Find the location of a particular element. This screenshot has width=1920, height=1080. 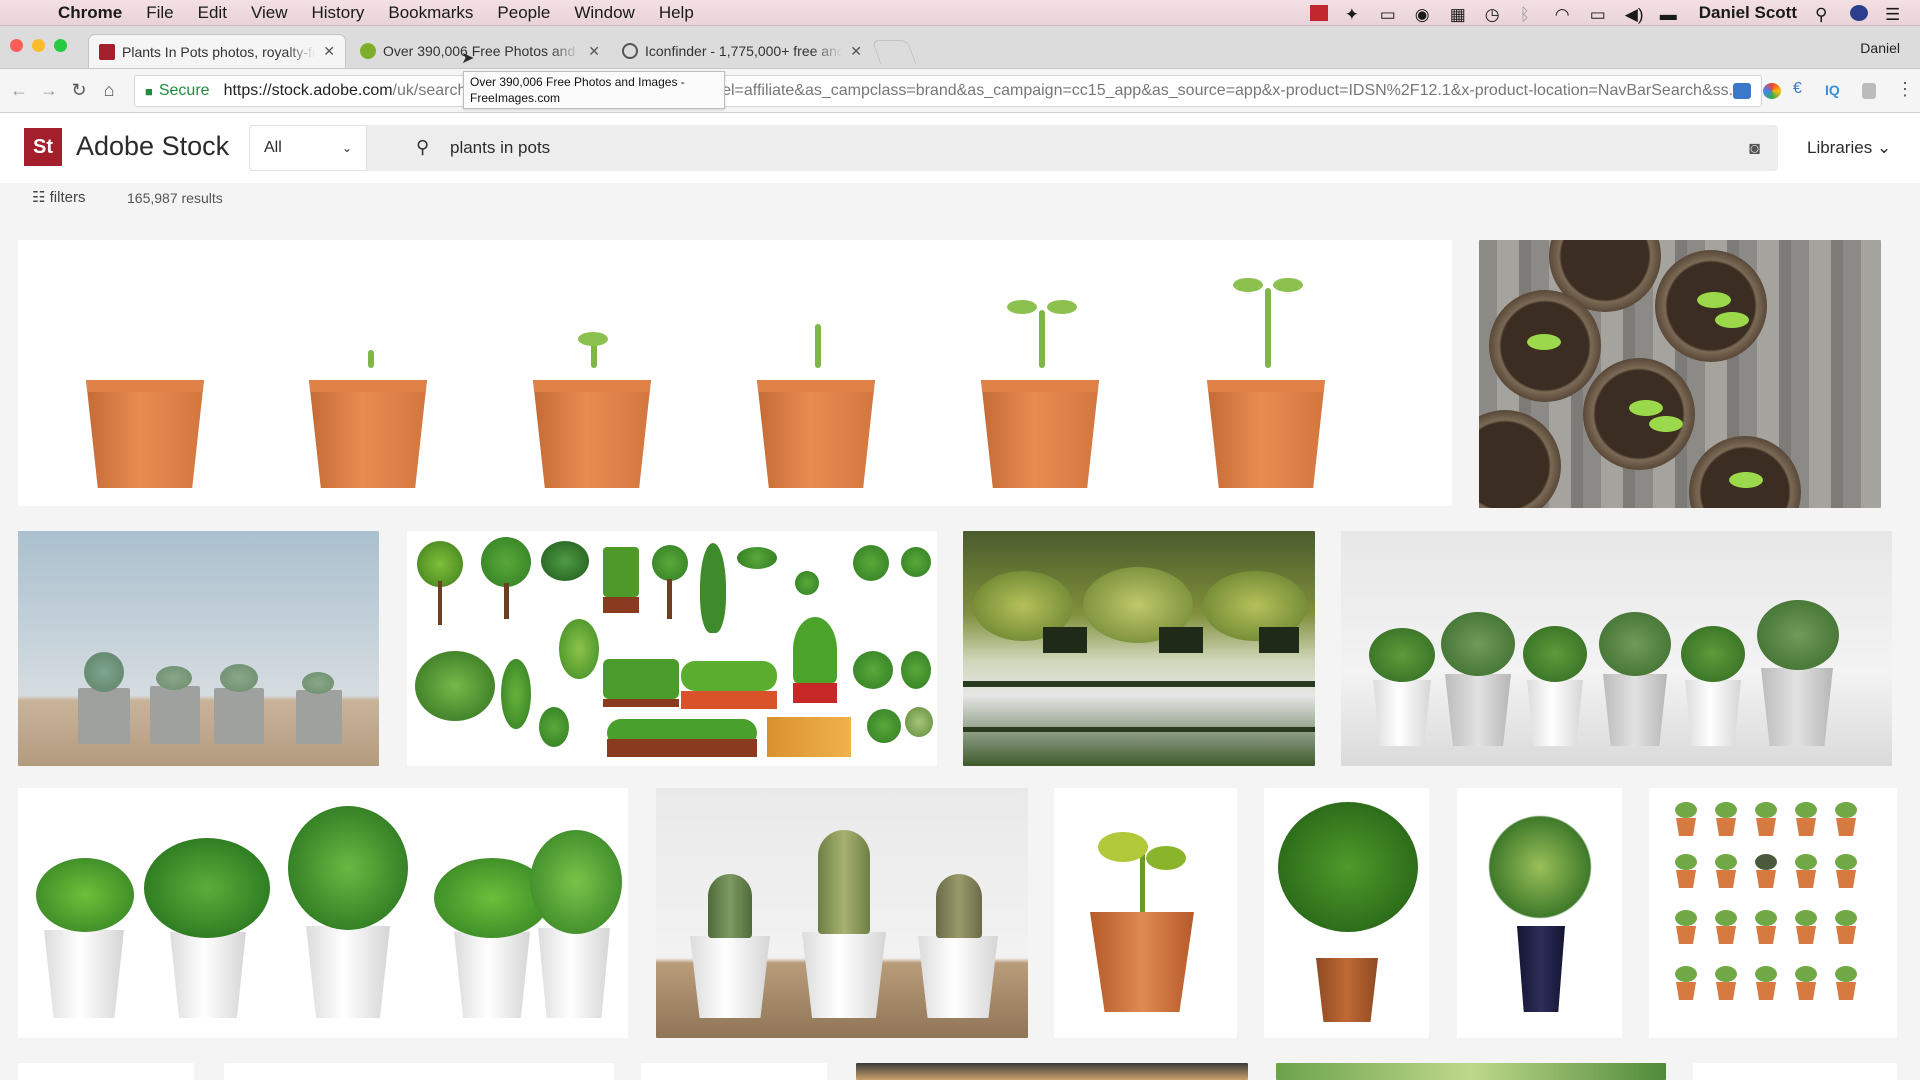

image-tile-plant-clipart-set is located at coordinates (672, 648).